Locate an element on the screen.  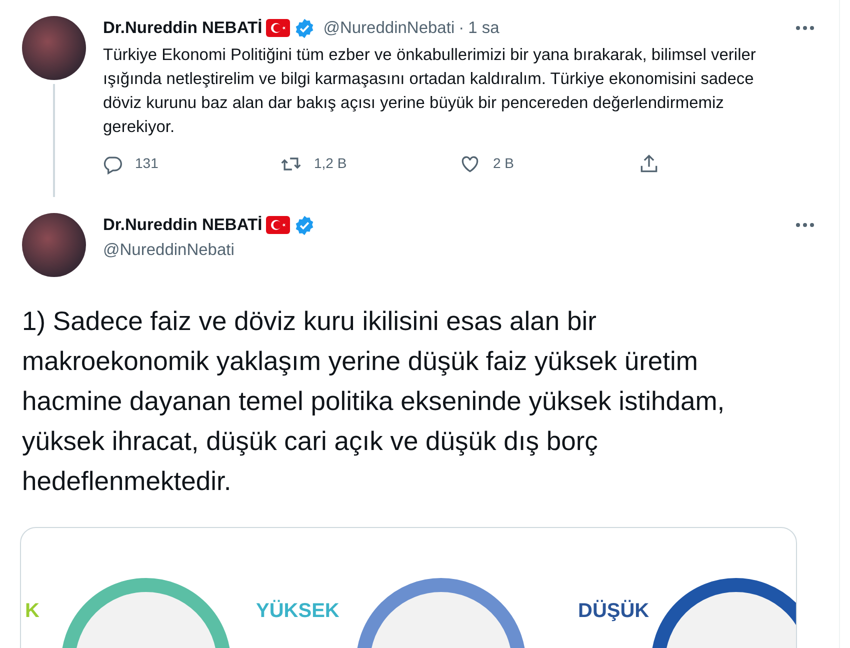
share-icon is located at coordinates (649, 163).